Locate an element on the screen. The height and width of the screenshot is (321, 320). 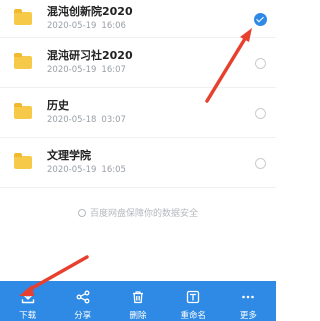
more-button: 更多 is located at coordinates (248, 301).